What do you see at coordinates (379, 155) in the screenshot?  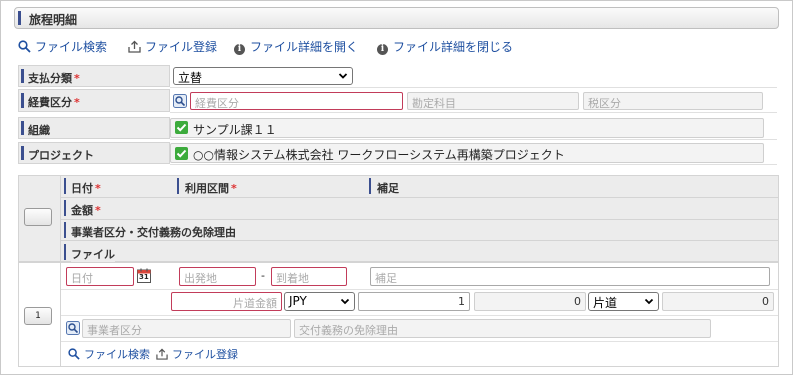 I see `project-value: ○○情報システム株式会社 ワークフローシステム再構築プロジェクト` at bounding box center [379, 155].